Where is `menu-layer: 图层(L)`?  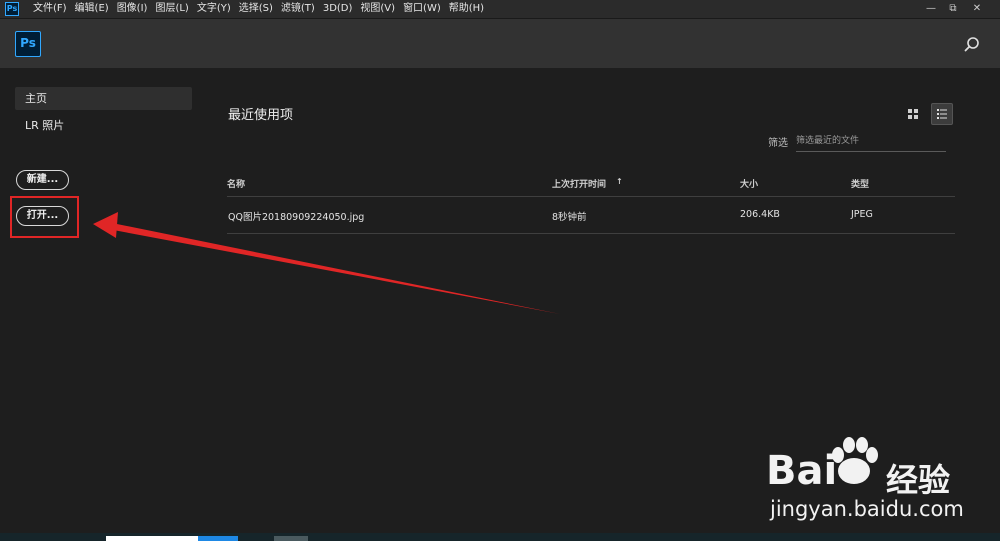 menu-layer: 图层(L) is located at coordinates (171, 9).